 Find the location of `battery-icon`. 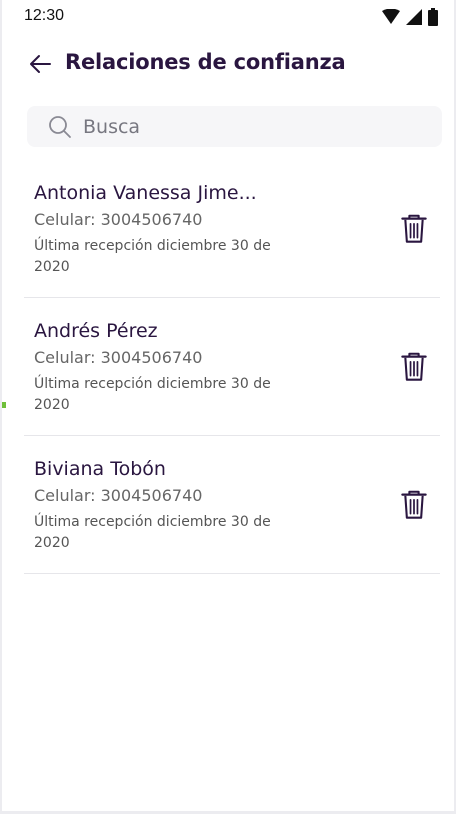

battery-icon is located at coordinates (433, 17).